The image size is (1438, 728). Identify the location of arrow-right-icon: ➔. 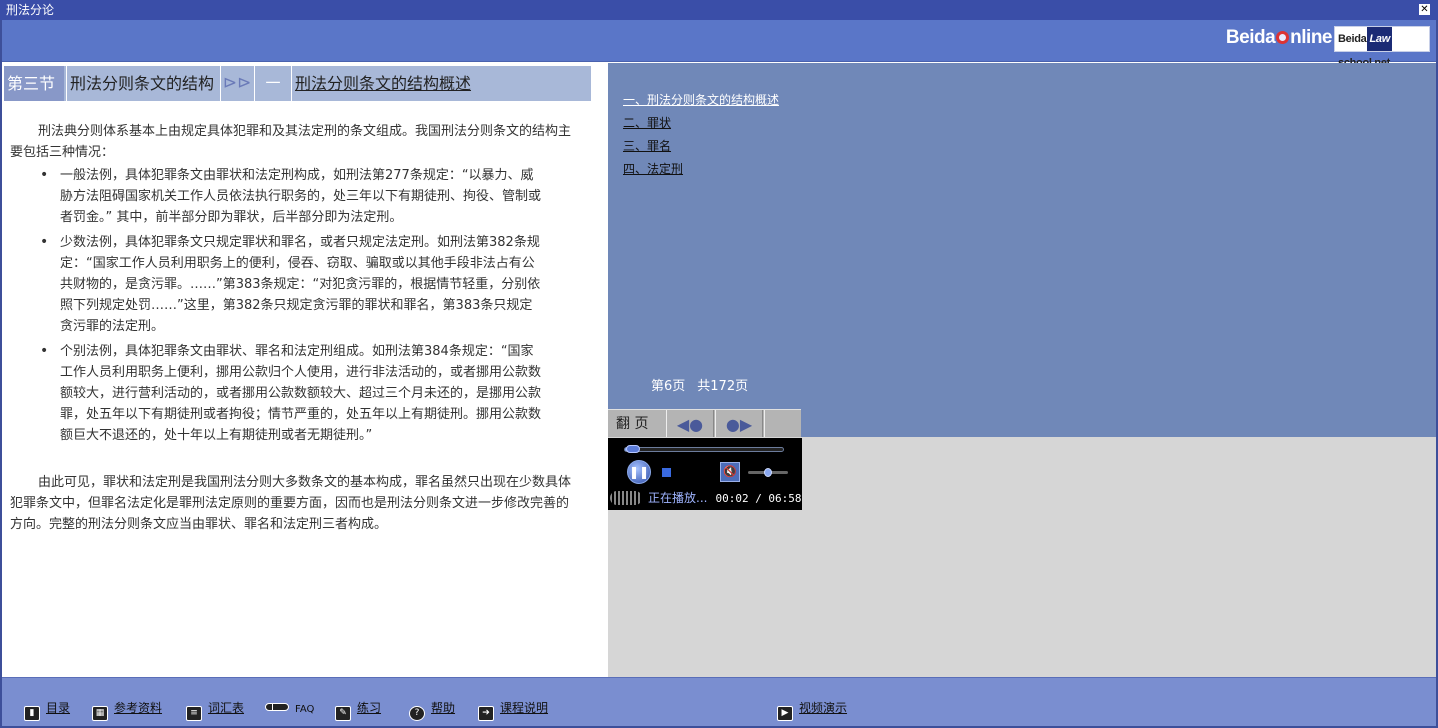
(486, 713).